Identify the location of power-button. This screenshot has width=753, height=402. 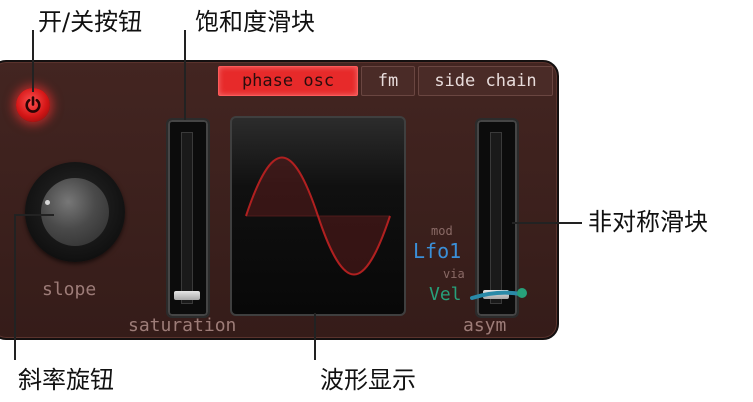
(33, 105).